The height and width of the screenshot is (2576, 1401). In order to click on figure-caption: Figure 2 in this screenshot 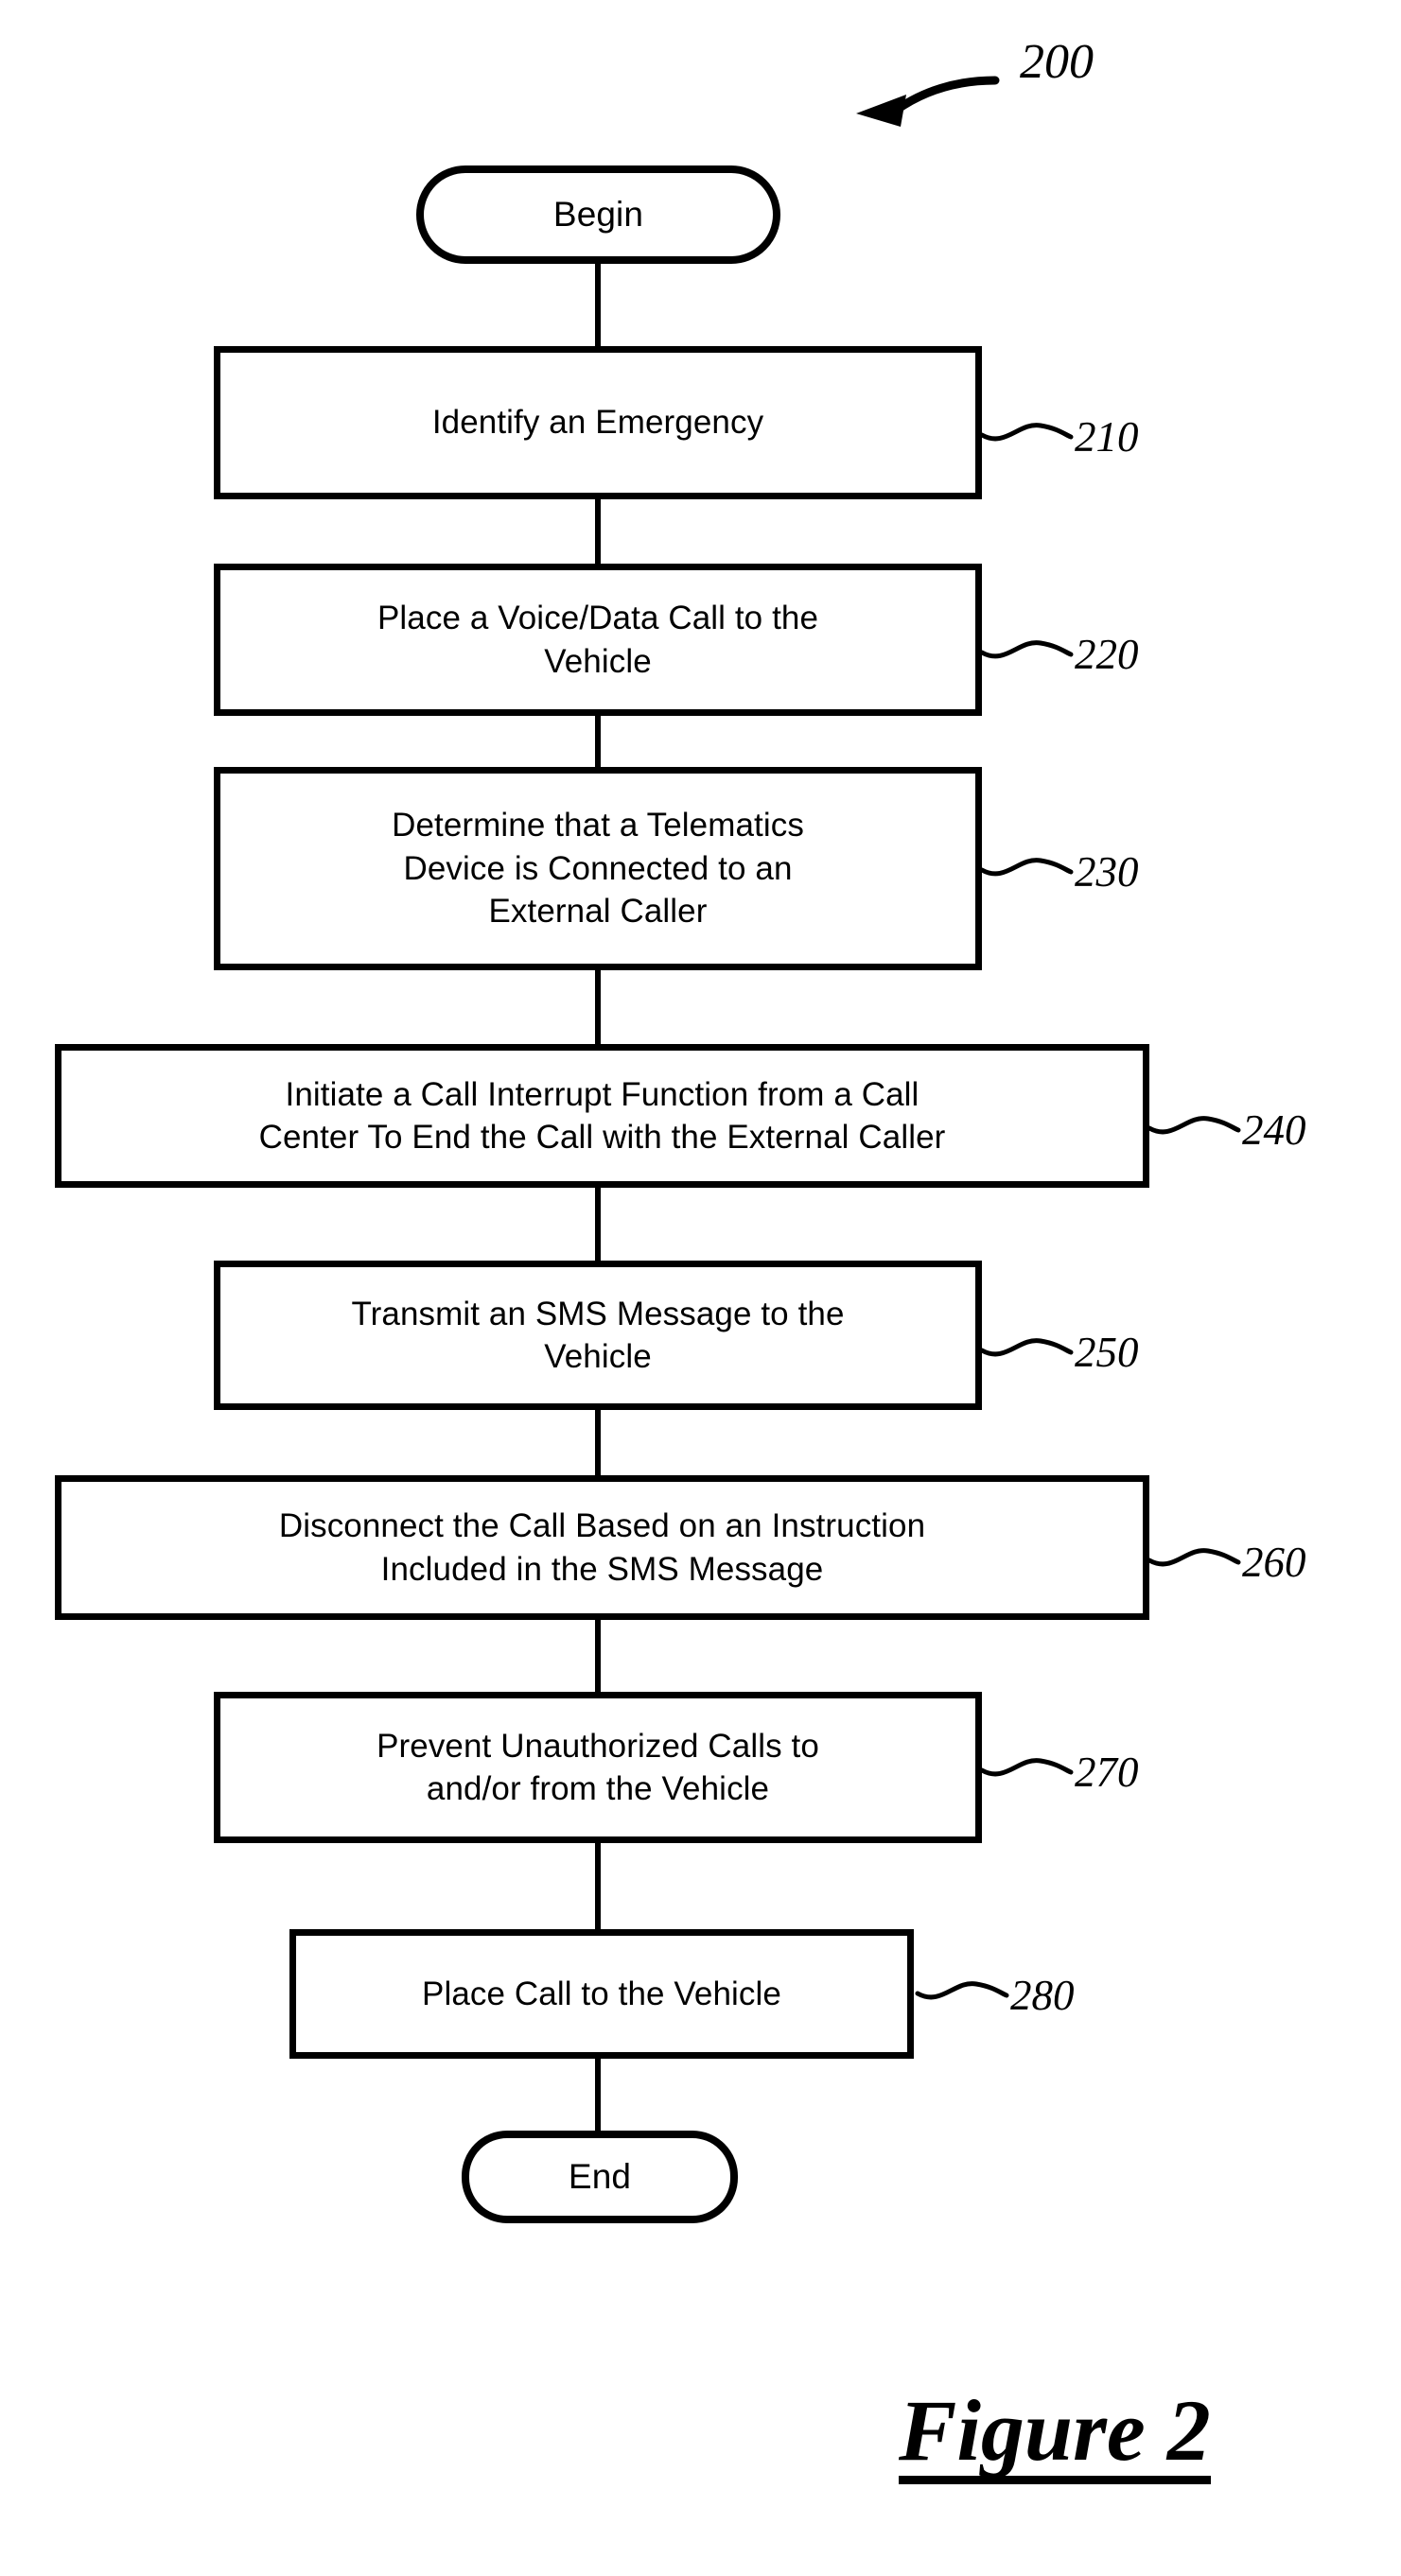, I will do `click(1055, 2435)`.